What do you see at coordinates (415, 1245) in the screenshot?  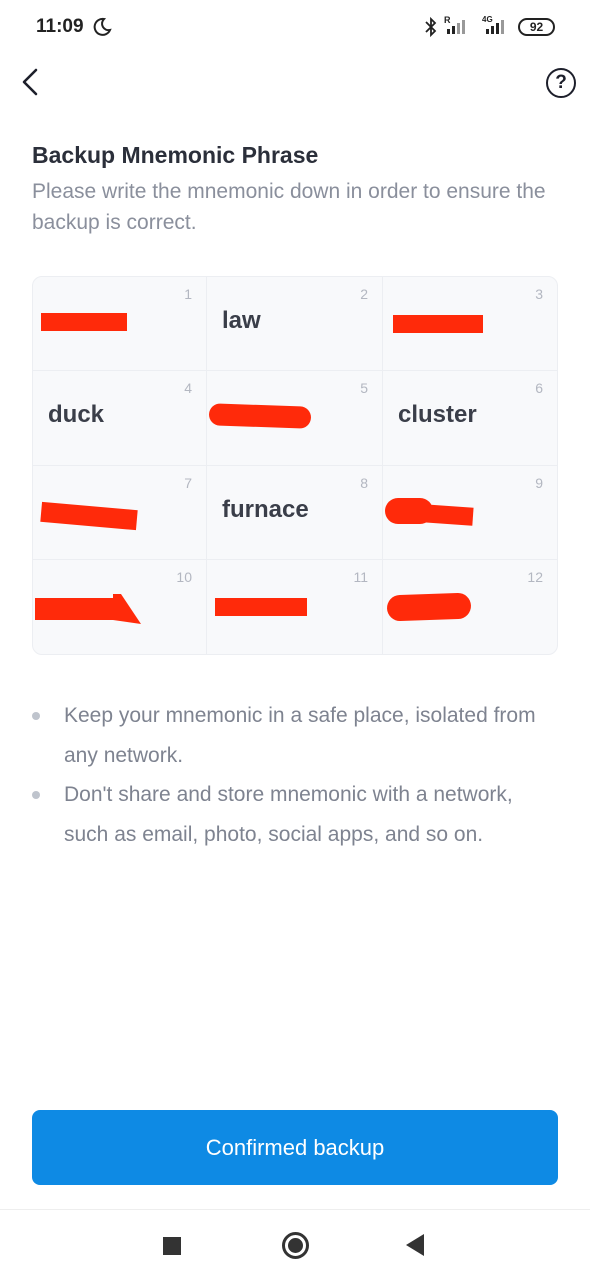 I see `back-triangle-icon` at bounding box center [415, 1245].